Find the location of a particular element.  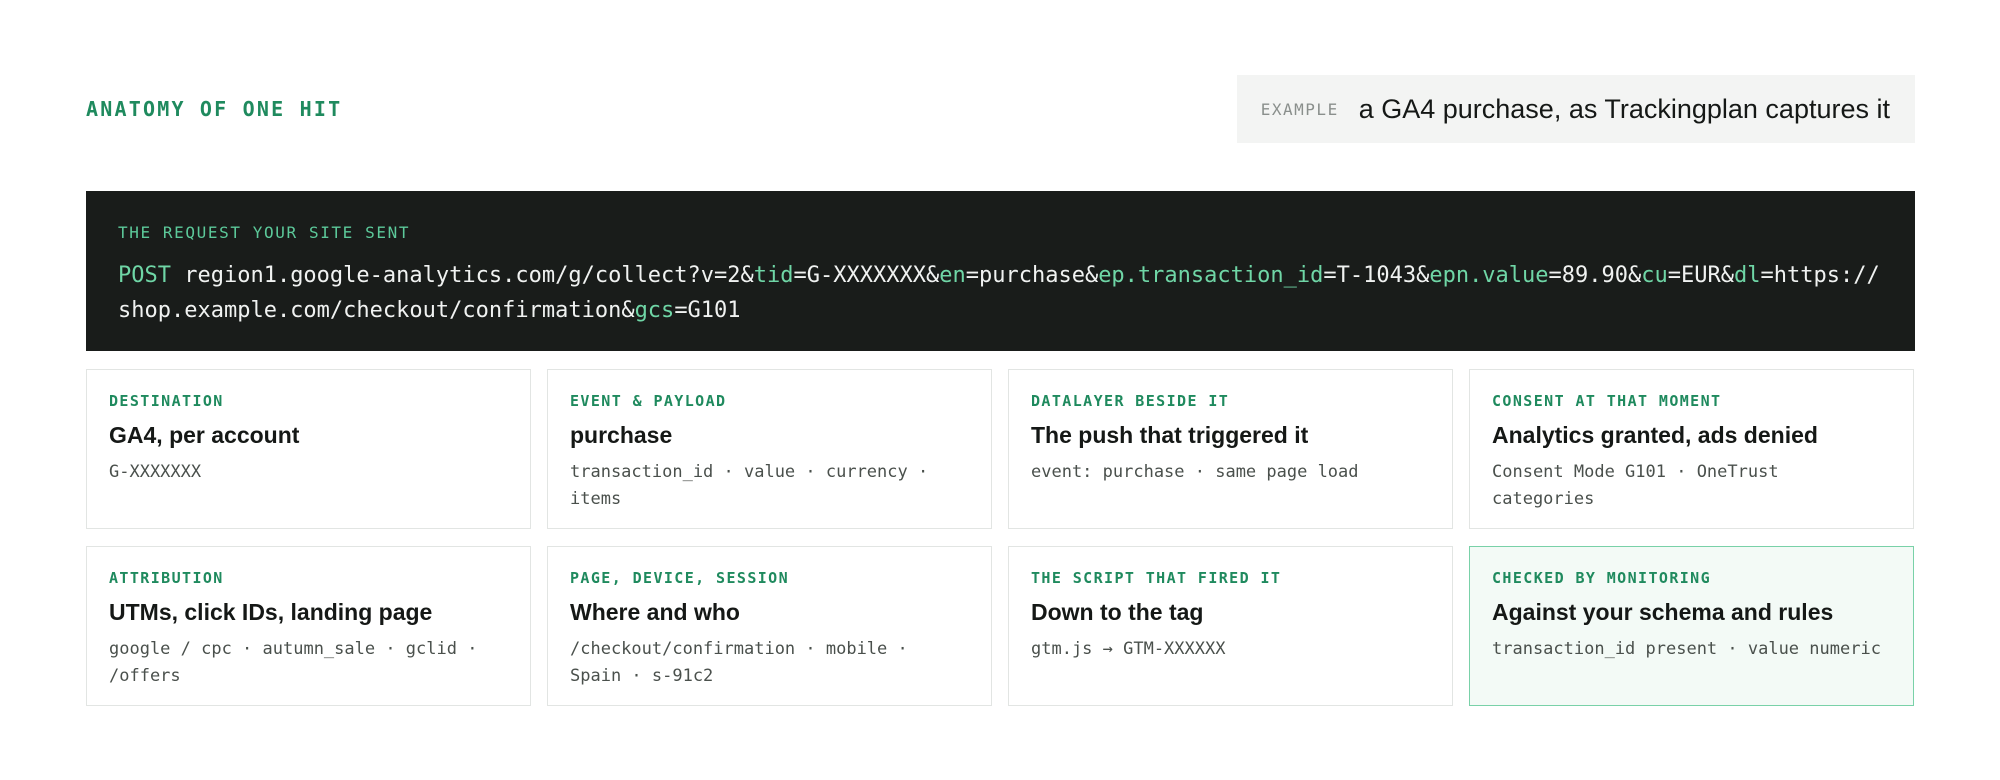

card-eyebrow: CONSENT AT THAT MOMENT is located at coordinates (1607, 401).